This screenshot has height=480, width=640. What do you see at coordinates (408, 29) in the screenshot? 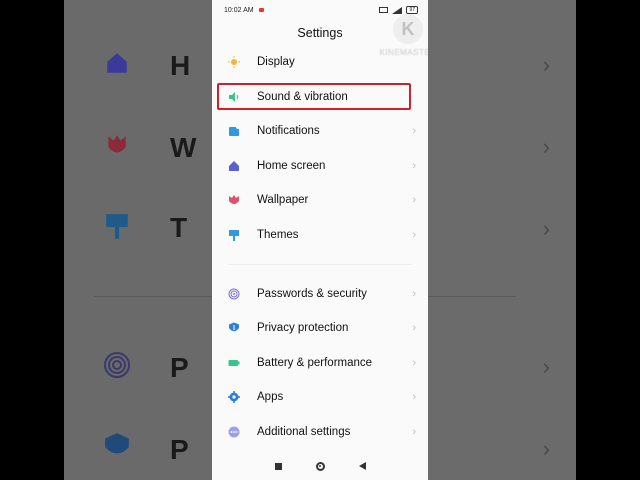
I see `kinemaster-logo: K` at bounding box center [408, 29].